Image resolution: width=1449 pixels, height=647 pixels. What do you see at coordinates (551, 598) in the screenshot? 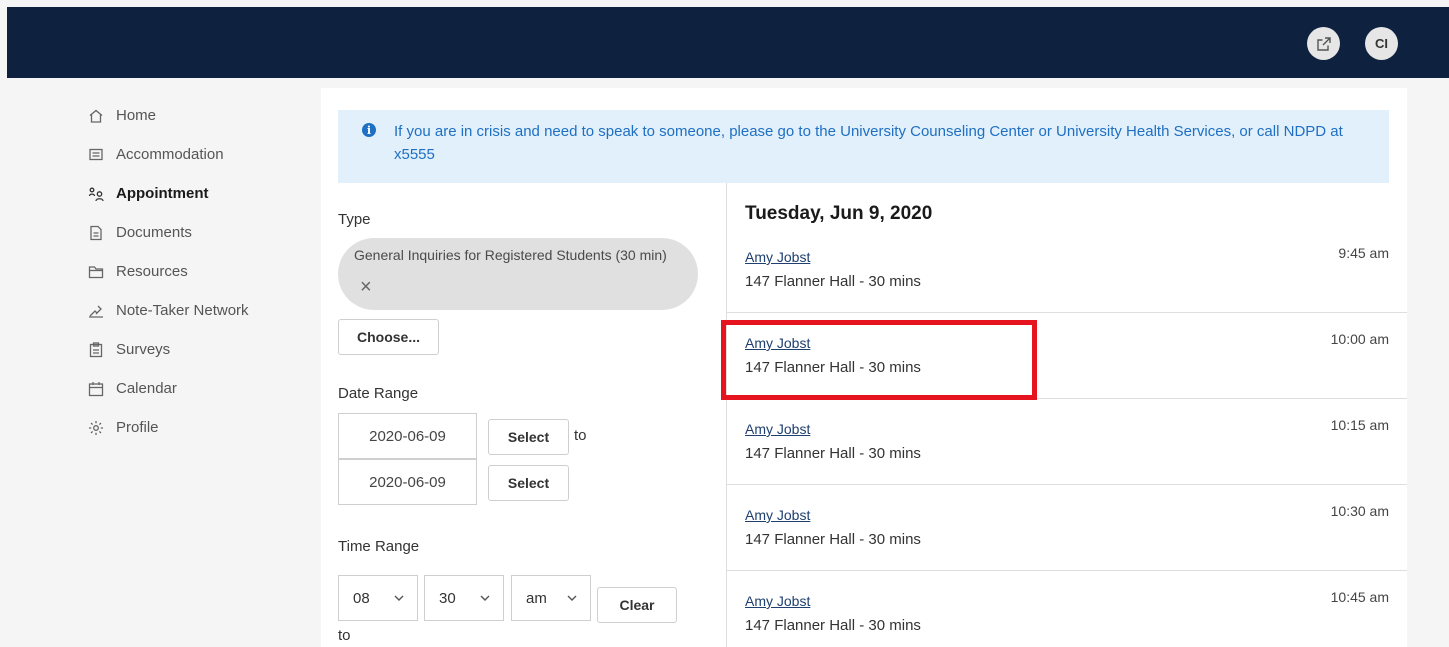
I see `meridiem-select: am` at bounding box center [551, 598].